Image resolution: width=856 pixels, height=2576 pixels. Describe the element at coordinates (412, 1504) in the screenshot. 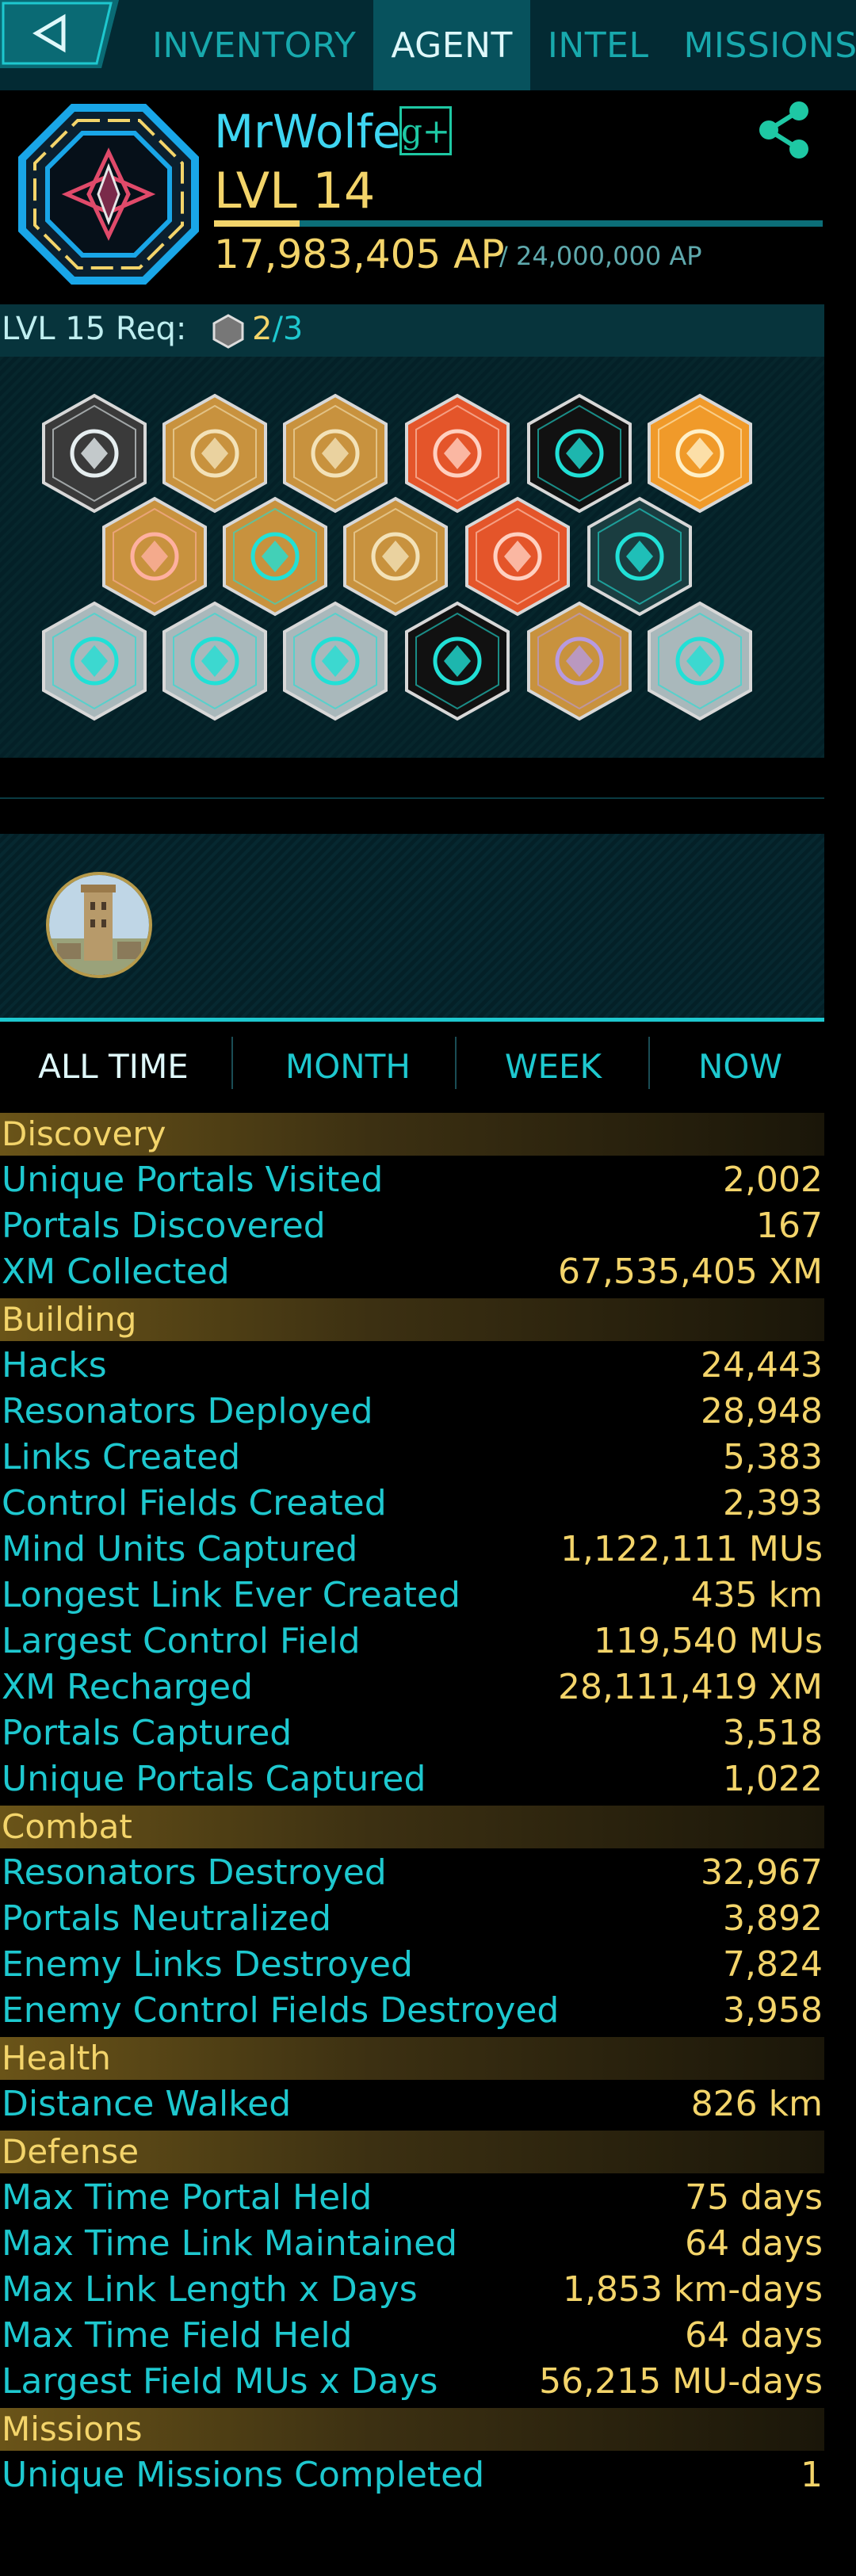

I see `stat-row: Control Fields Created 2,393` at that location.